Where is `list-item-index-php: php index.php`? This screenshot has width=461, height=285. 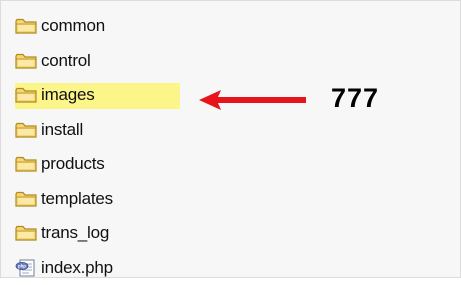
list-item-index-php: php index.php is located at coordinates (165, 268).